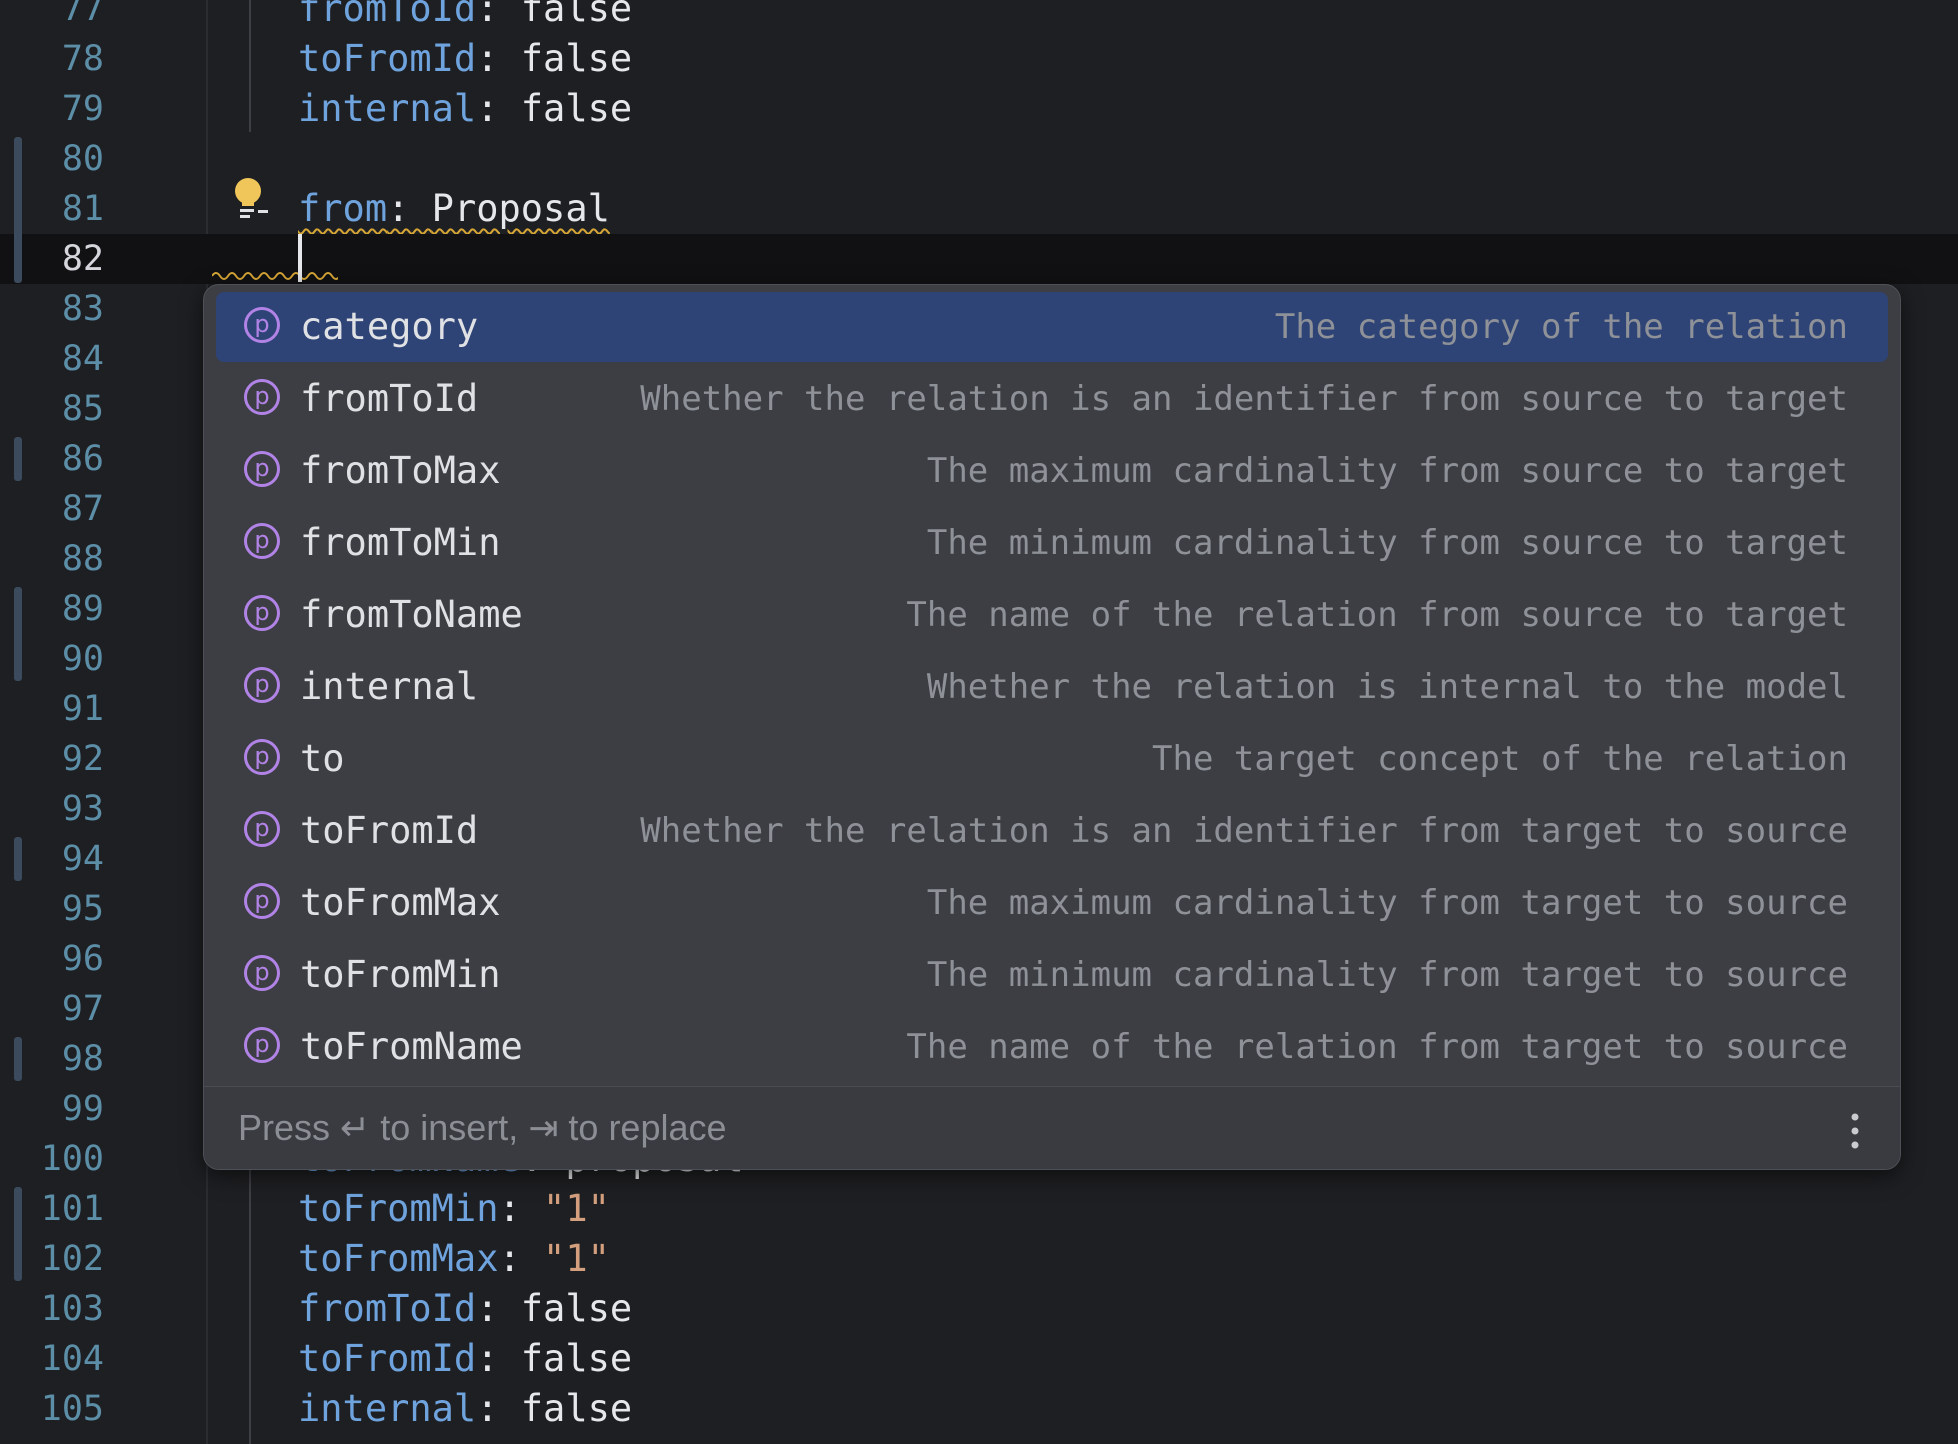  Describe the element at coordinates (252, 199) in the screenshot. I see `lightbulb-icon` at that location.